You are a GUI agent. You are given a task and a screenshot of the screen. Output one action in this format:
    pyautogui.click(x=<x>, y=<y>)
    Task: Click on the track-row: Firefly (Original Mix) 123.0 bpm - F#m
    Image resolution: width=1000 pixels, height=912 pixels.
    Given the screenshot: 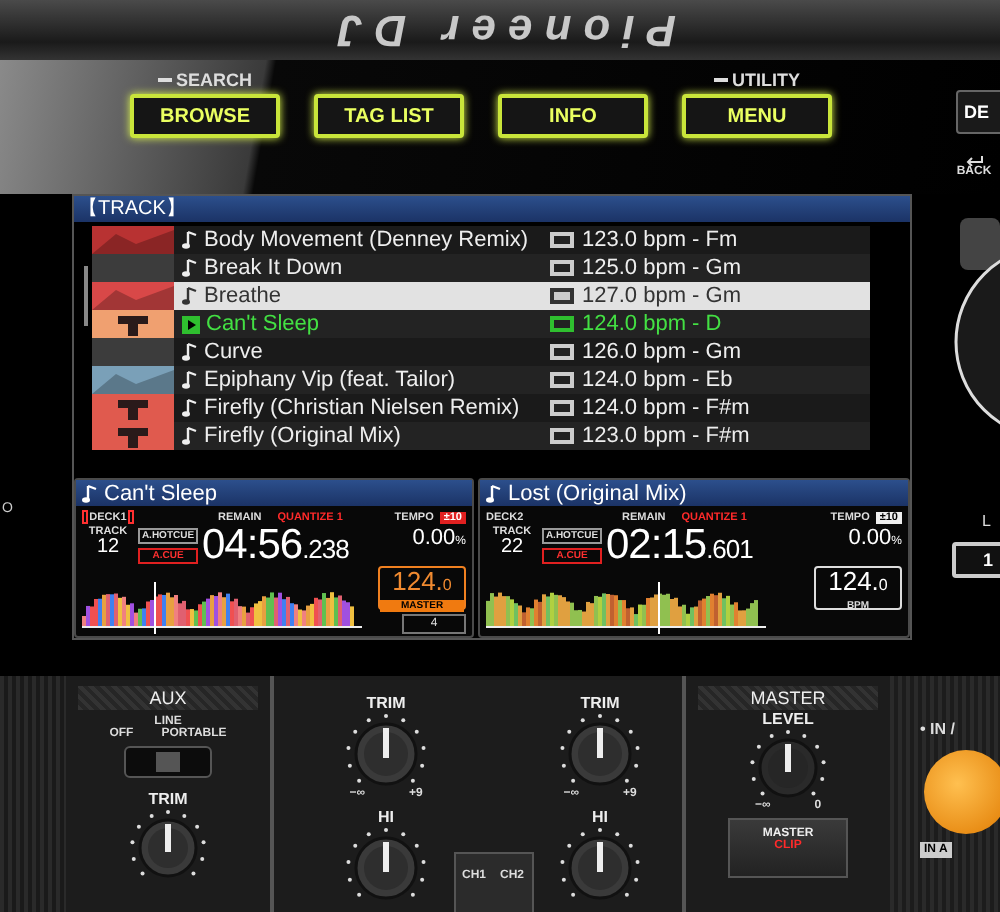 What is the action you would take?
    pyautogui.click(x=481, y=436)
    